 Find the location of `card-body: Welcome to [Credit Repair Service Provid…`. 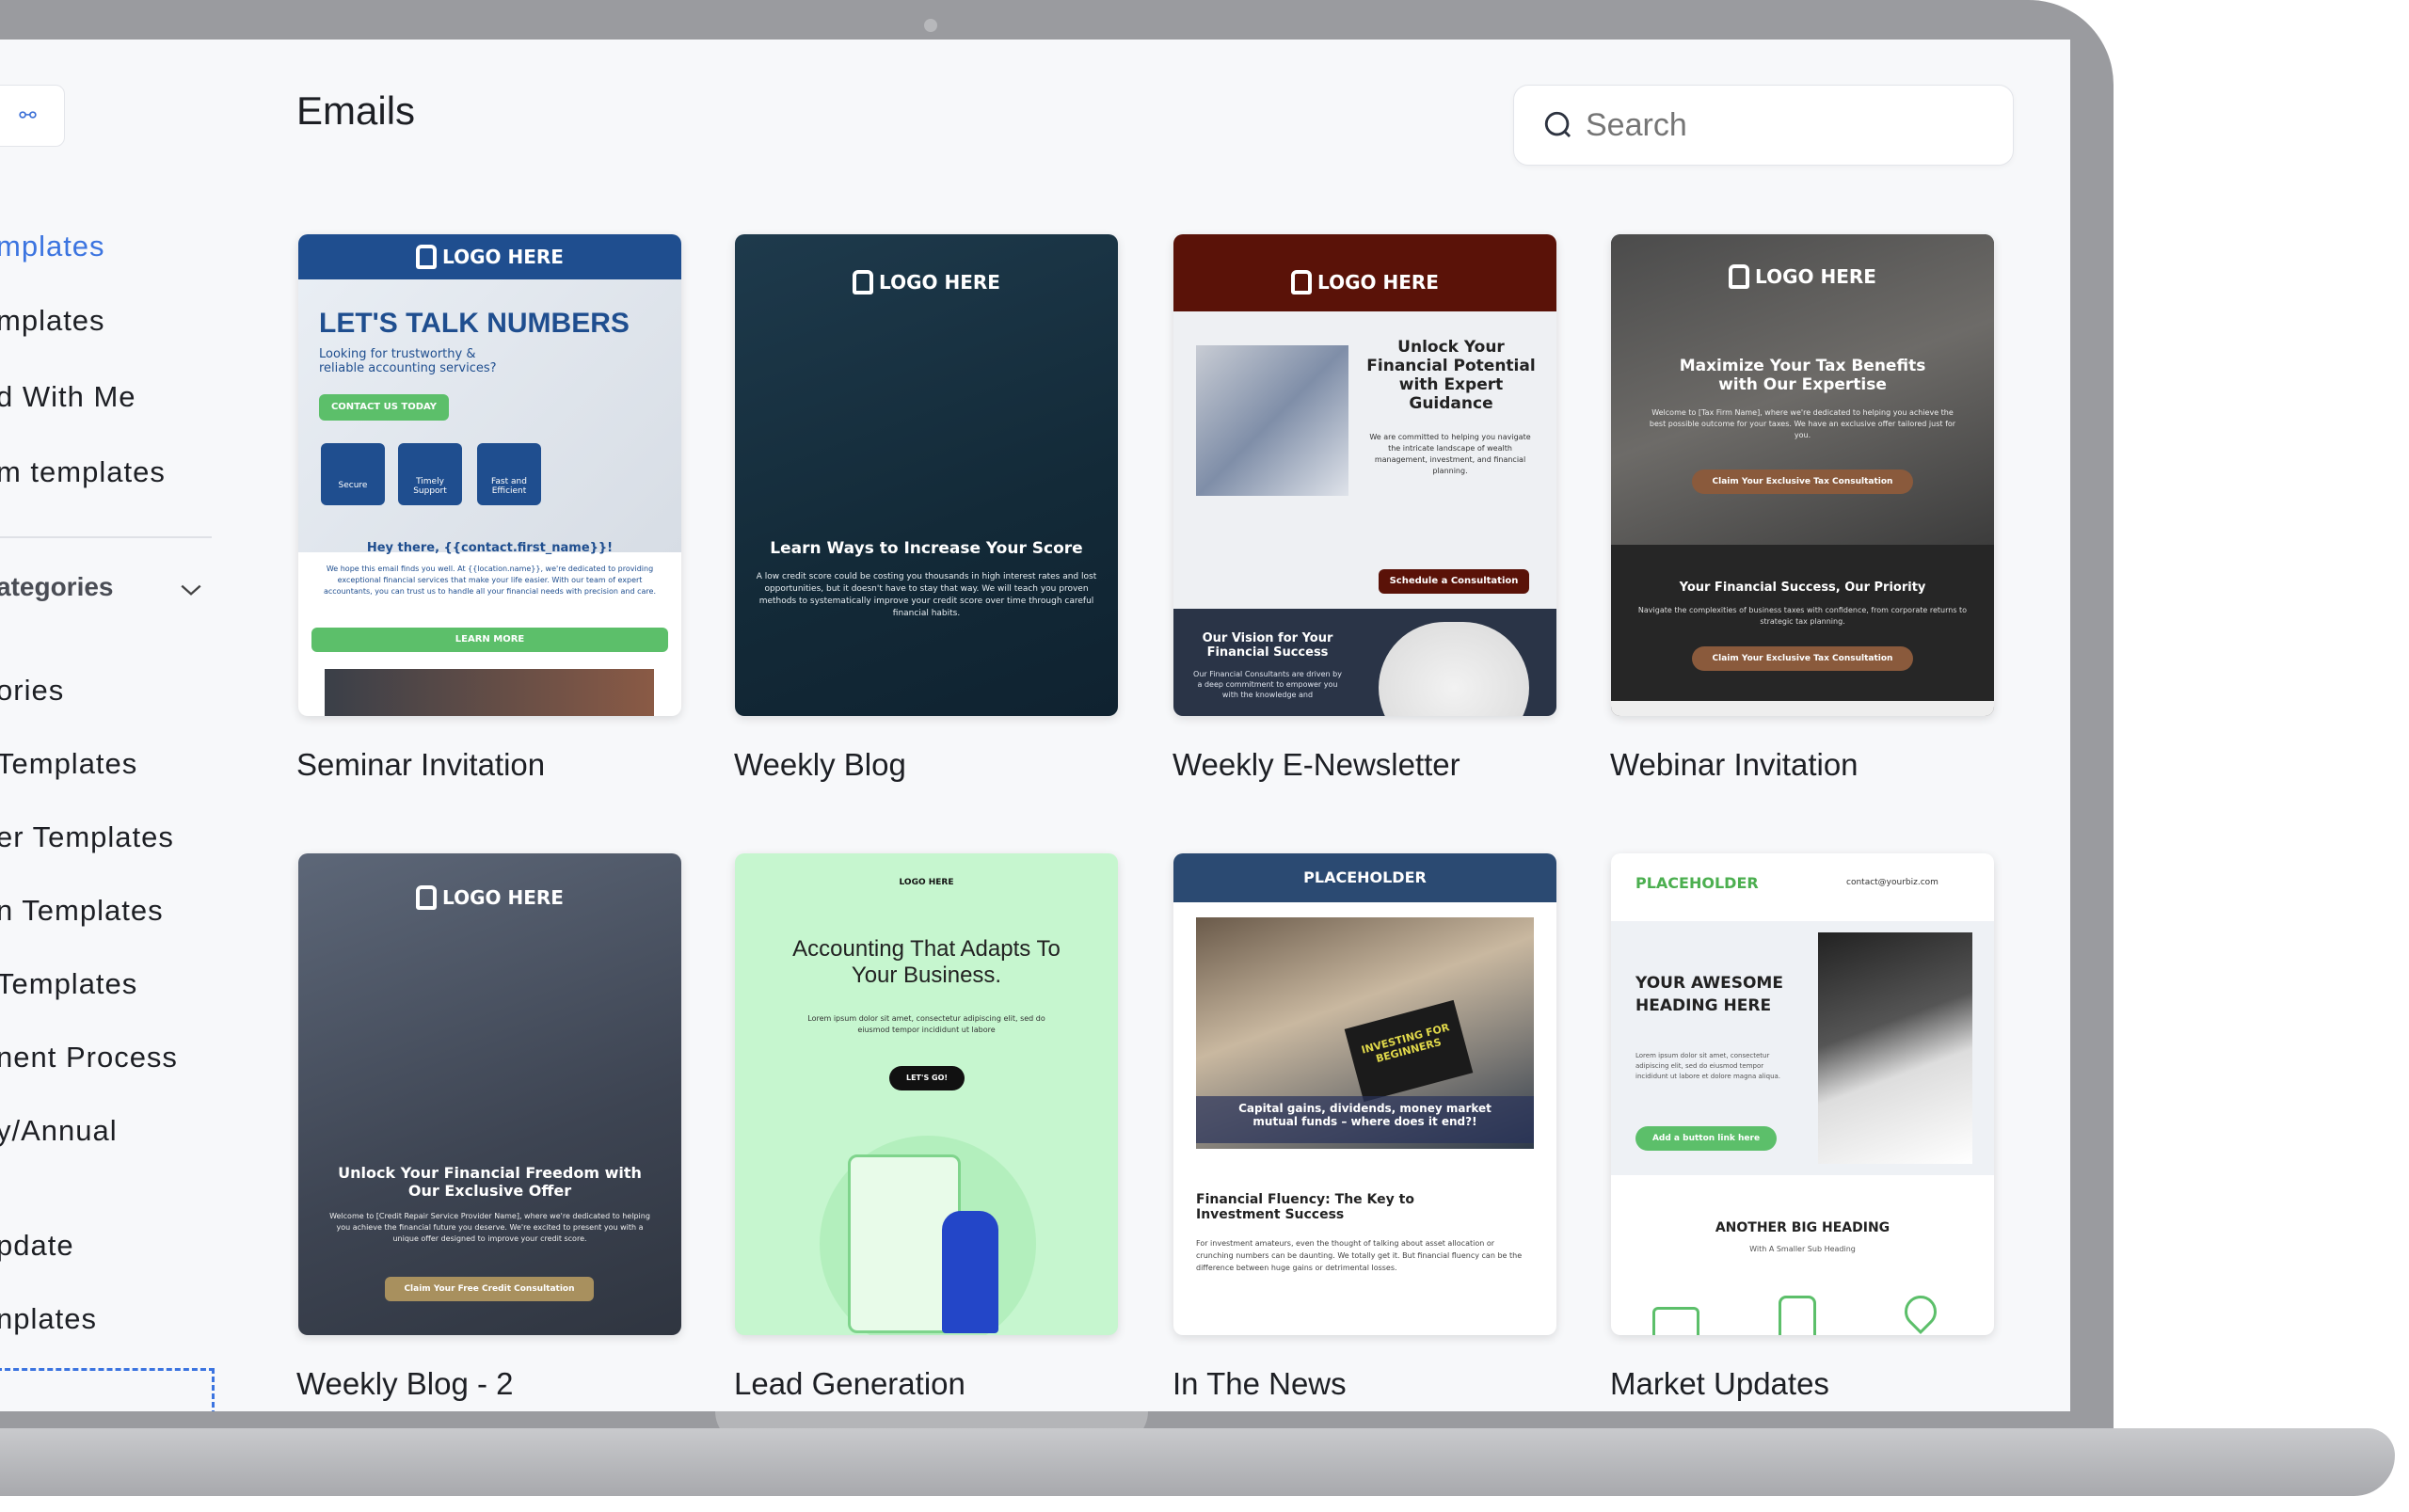

card-body: Welcome to [Credit Repair Service Provid… is located at coordinates (490, 1227).